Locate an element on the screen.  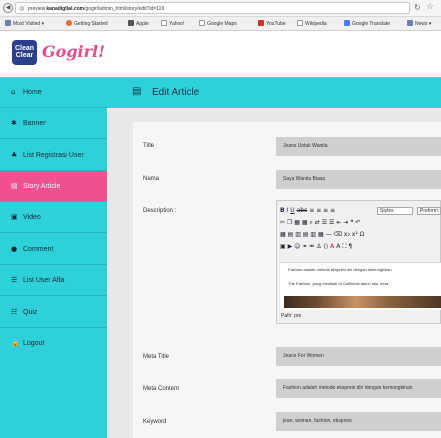
align-right-icon: ≡ is located at coordinates (325, 210).